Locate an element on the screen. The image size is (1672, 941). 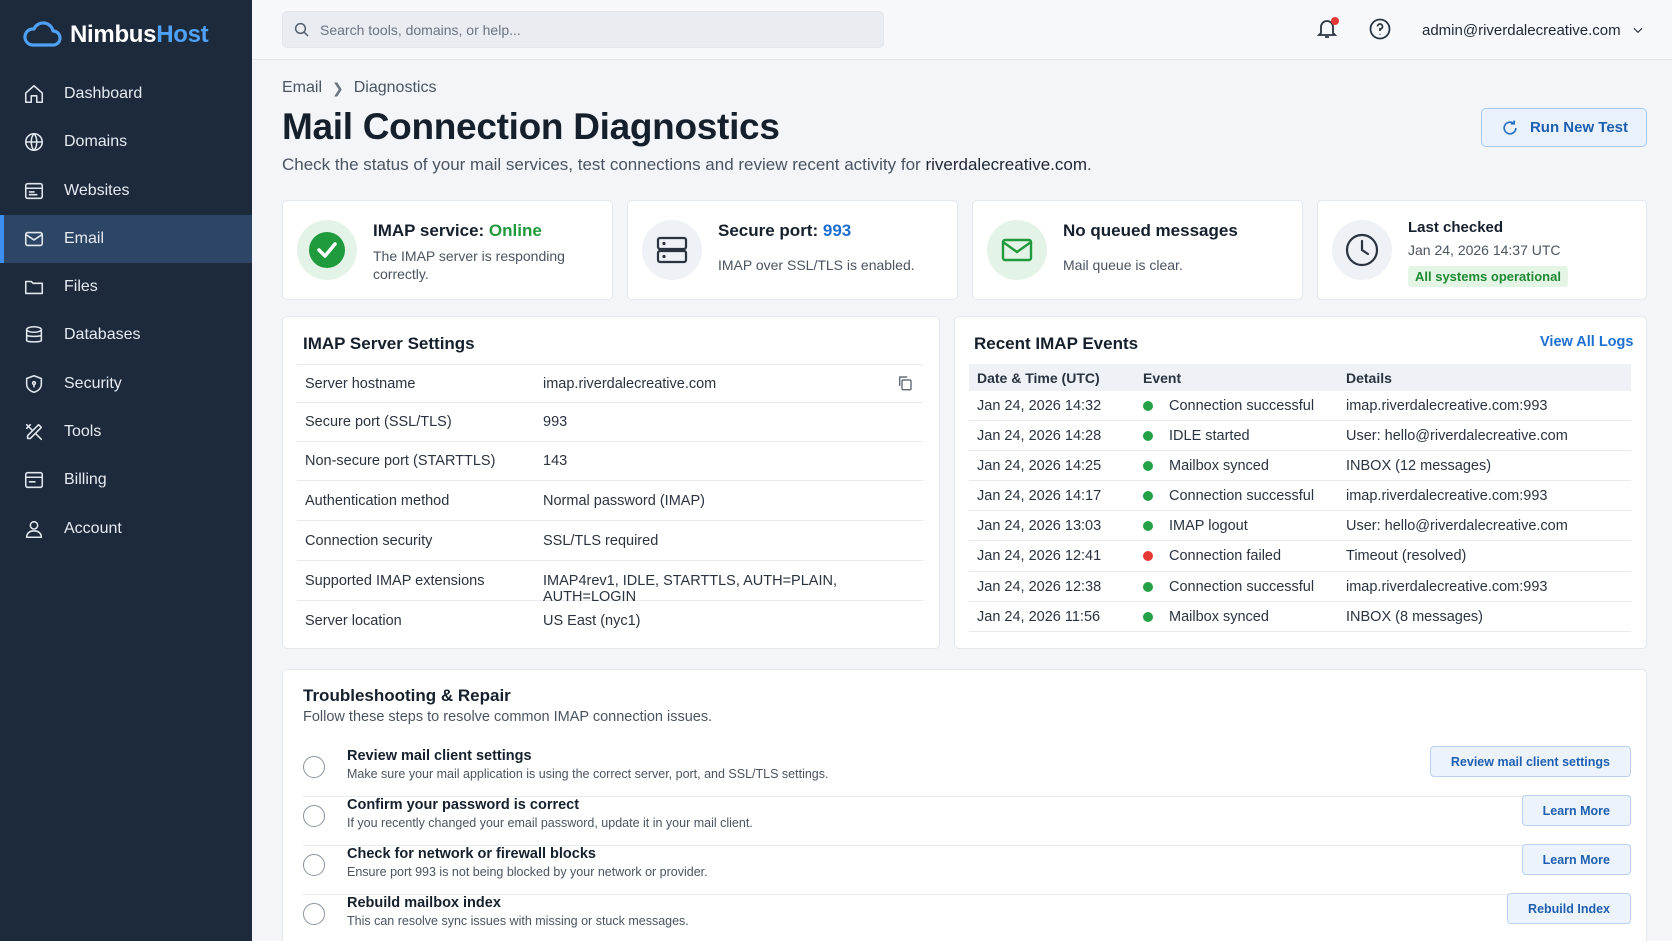
user-menu: admin@riverdalecreative.com is located at coordinates (1533, 30).